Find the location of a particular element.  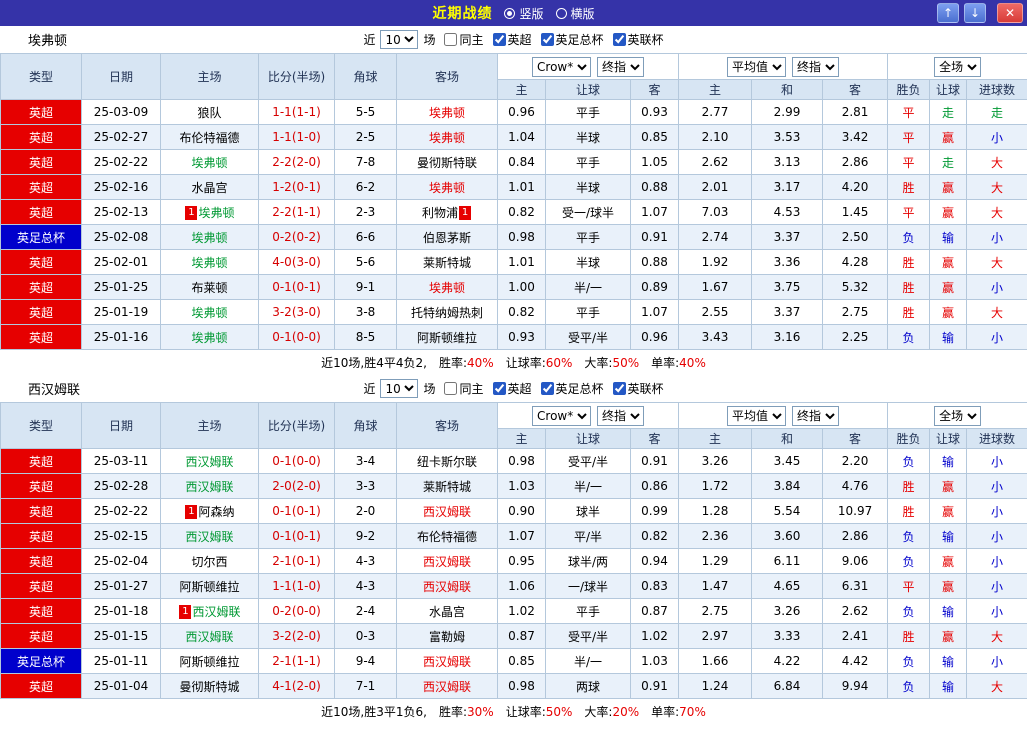

handicap-home-odds-cell: 1.03 is located at coordinates (521, 486).